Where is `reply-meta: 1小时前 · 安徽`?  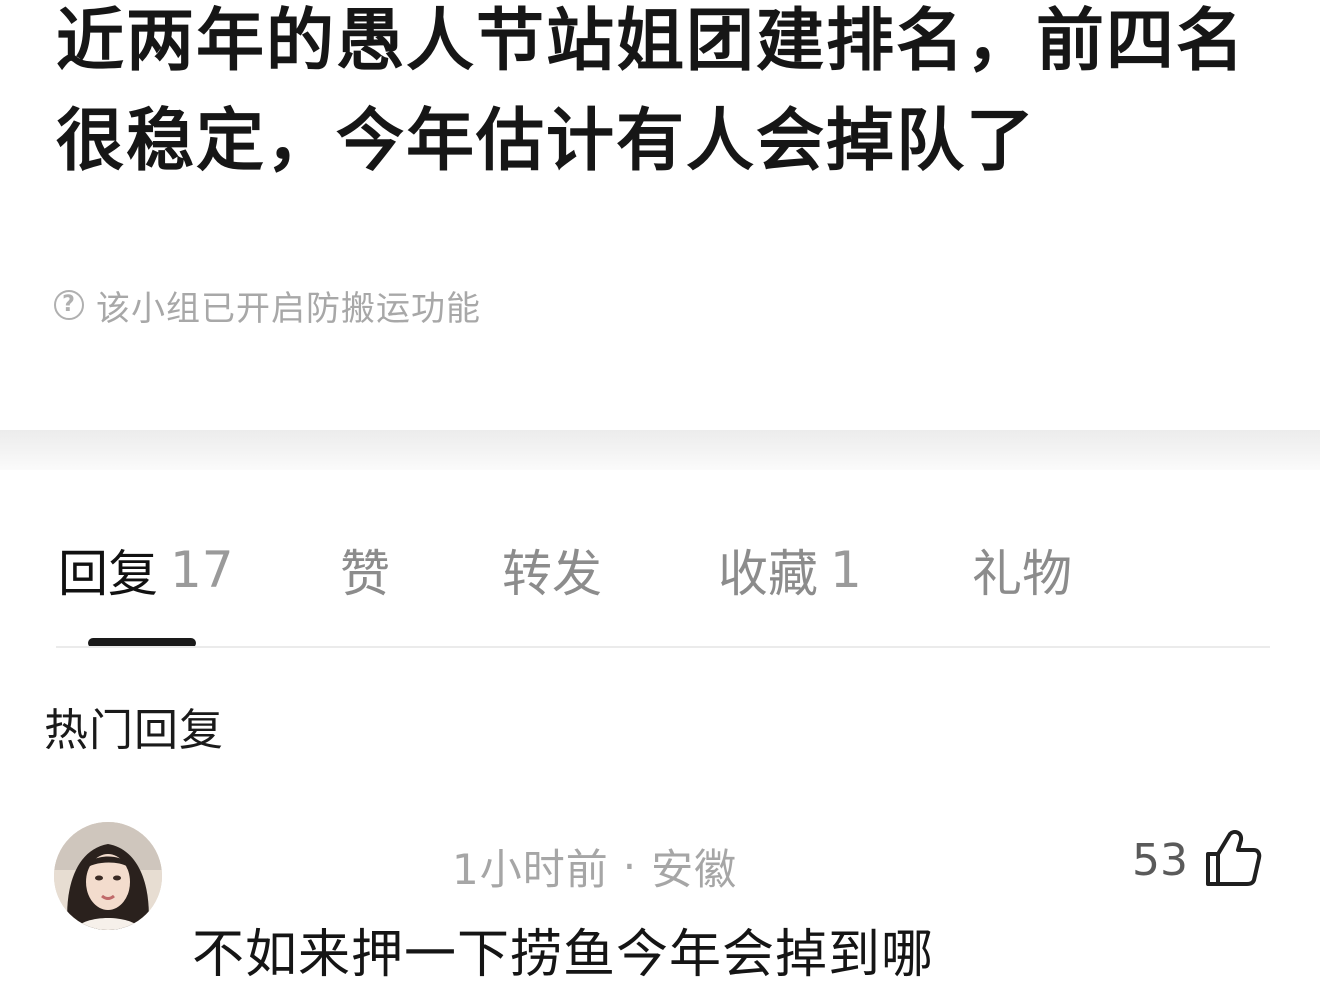 reply-meta: 1小时前 · 安徽 is located at coordinates (594, 866).